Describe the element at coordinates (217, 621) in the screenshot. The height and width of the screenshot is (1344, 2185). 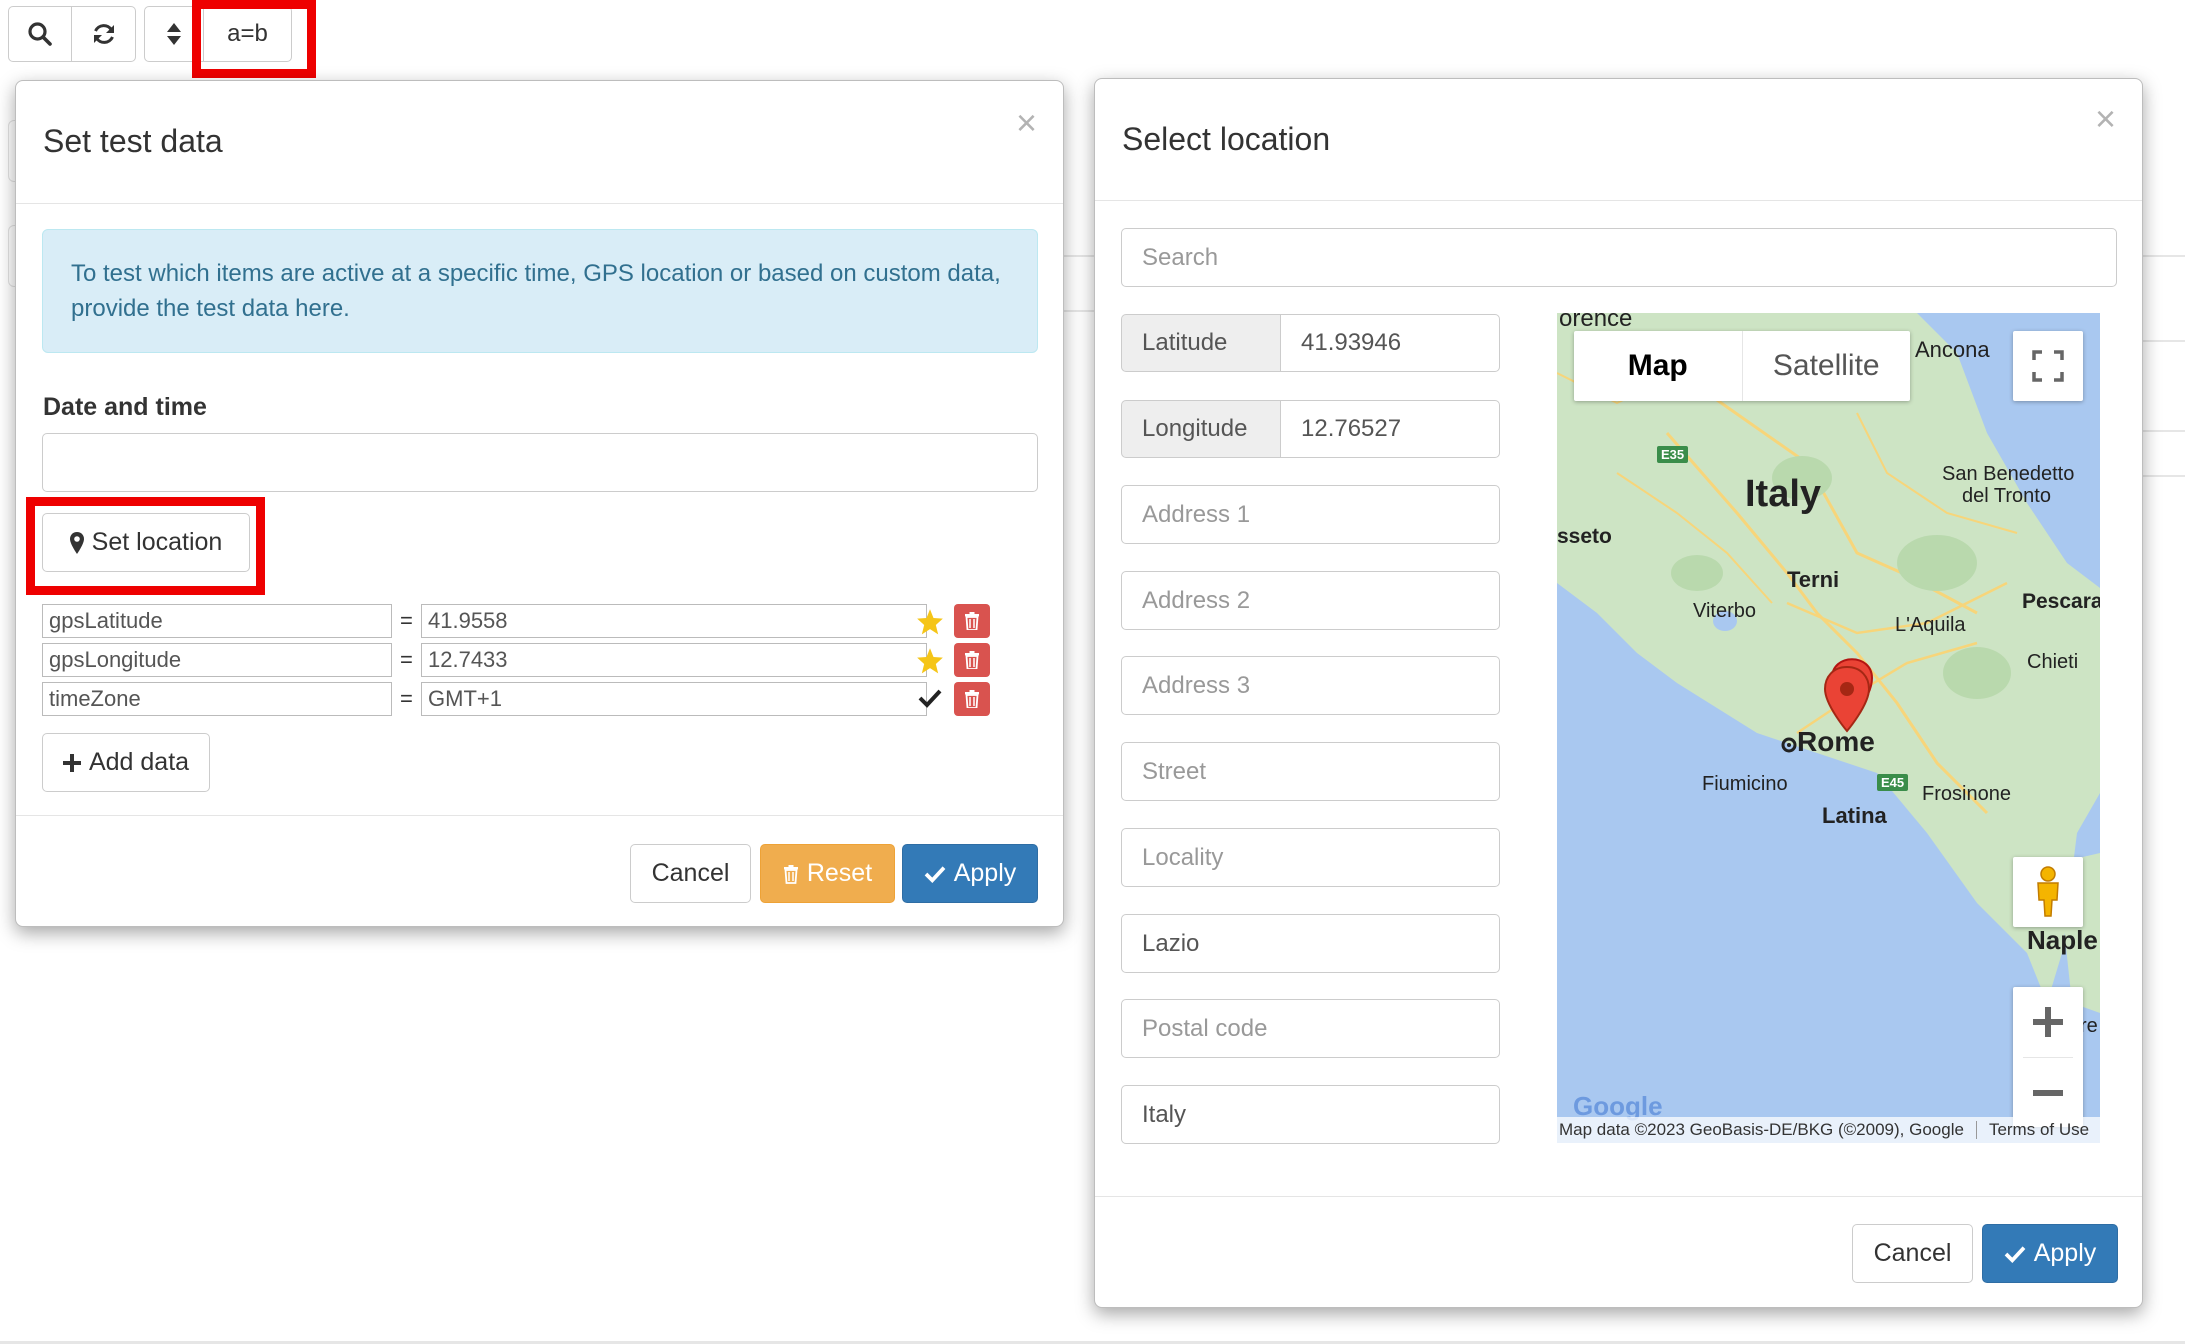
I see `key-input: gpsLatitude` at that location.